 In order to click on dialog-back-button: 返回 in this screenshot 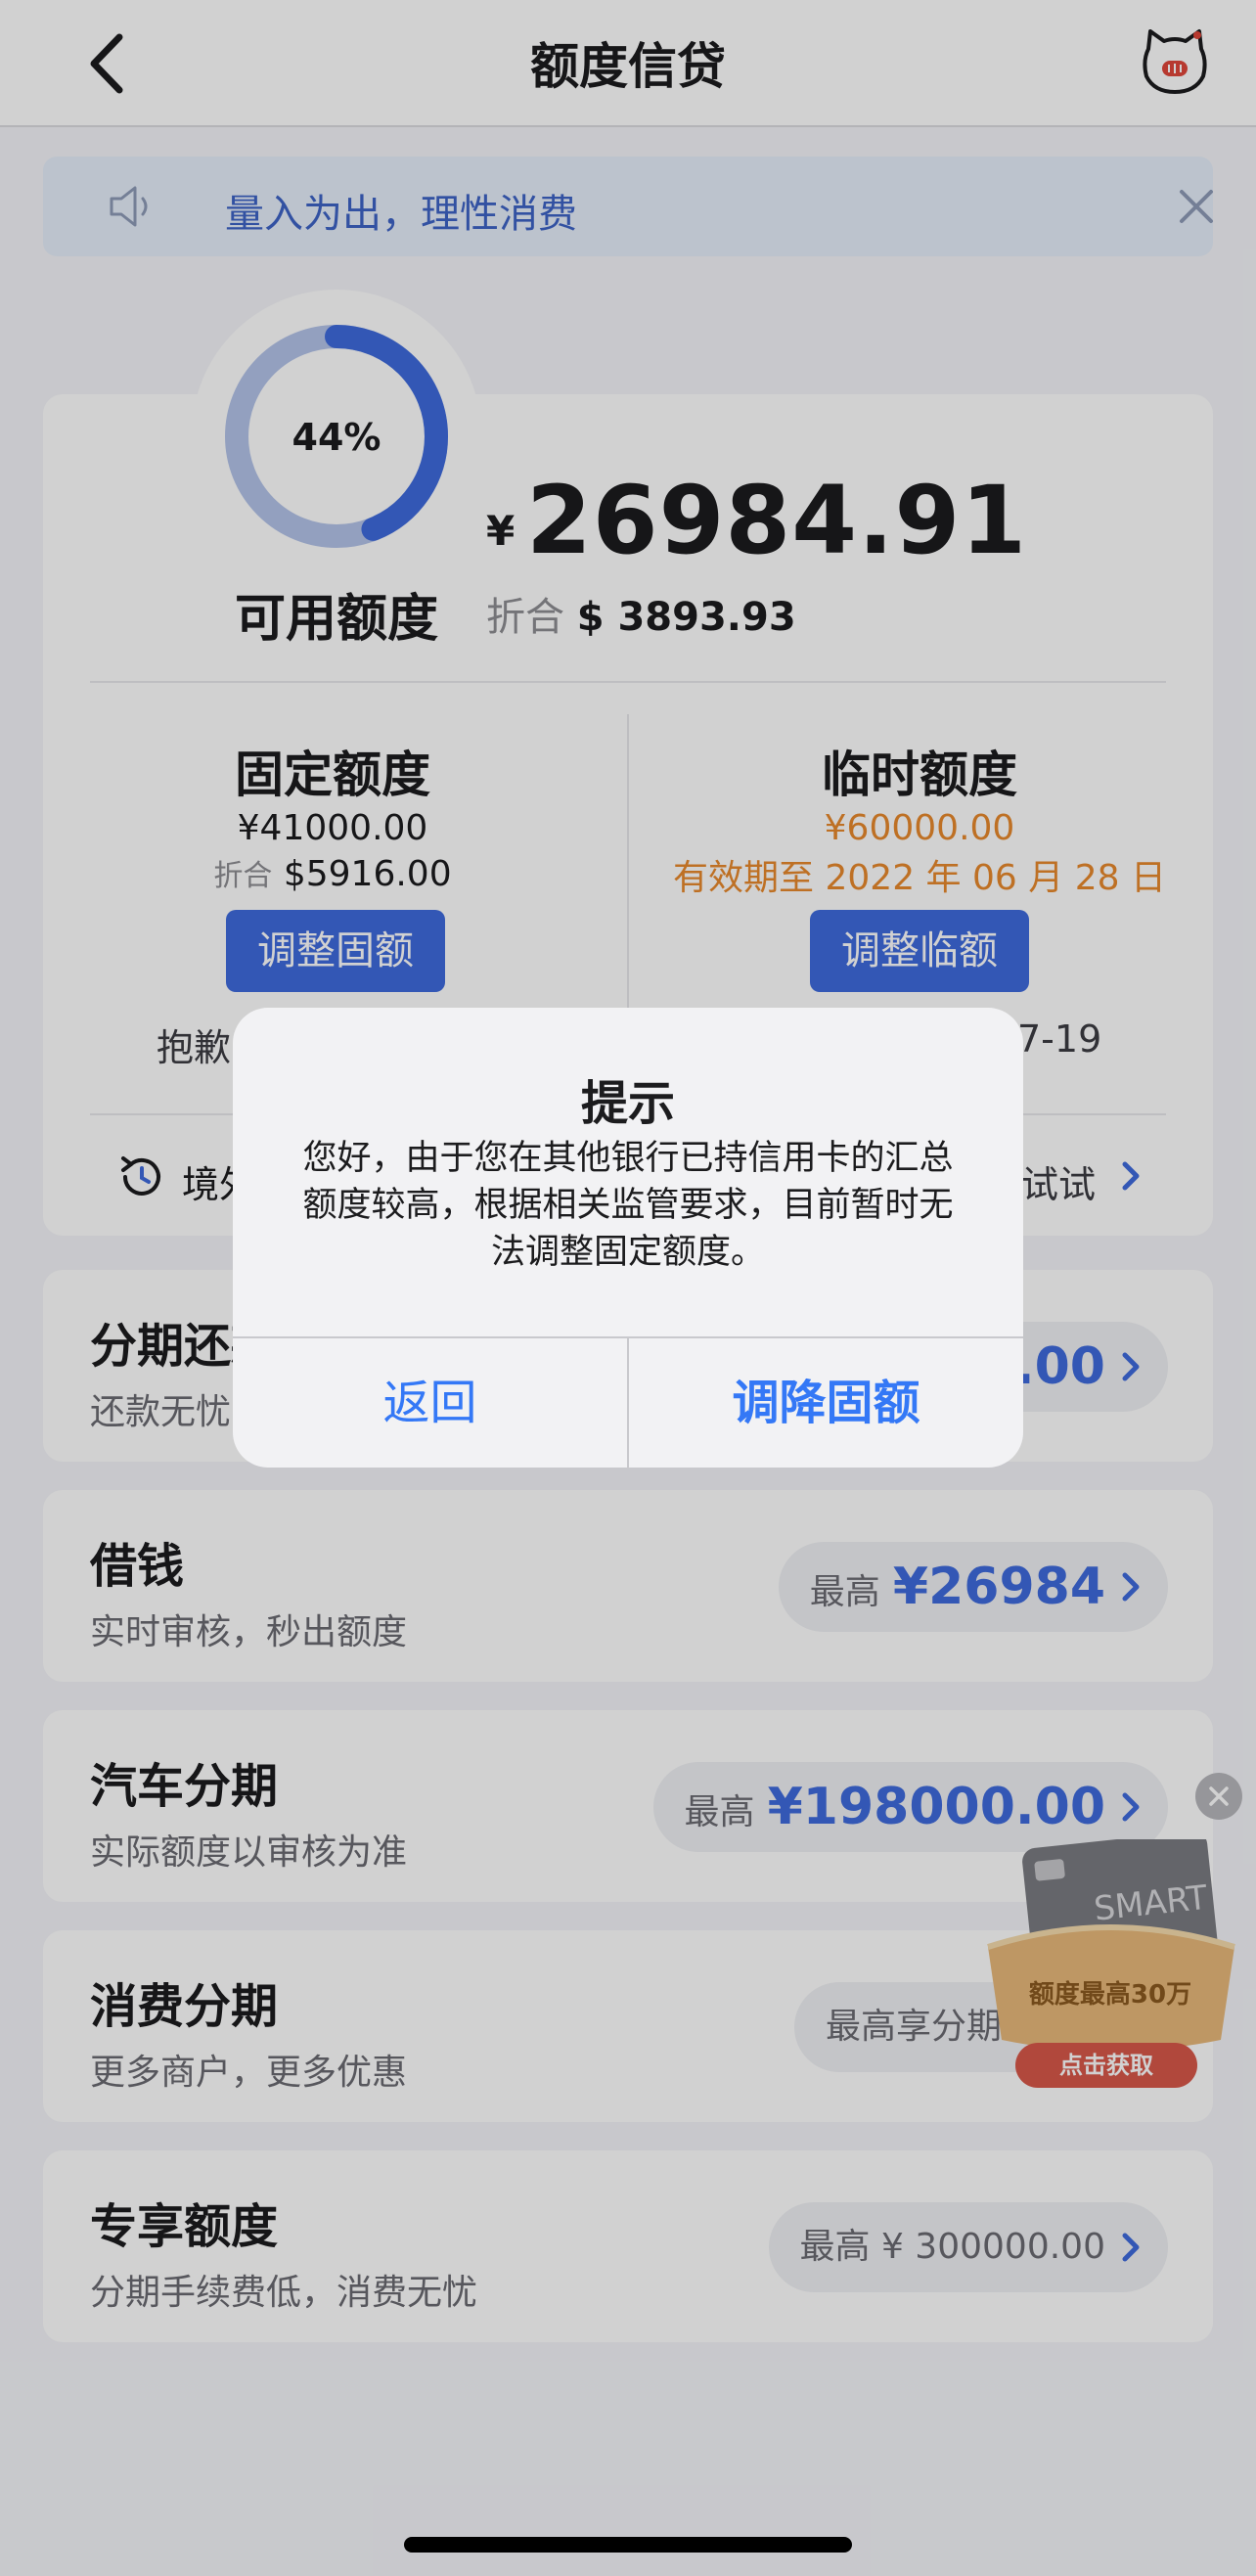, I will do `click(430, 1403)`.